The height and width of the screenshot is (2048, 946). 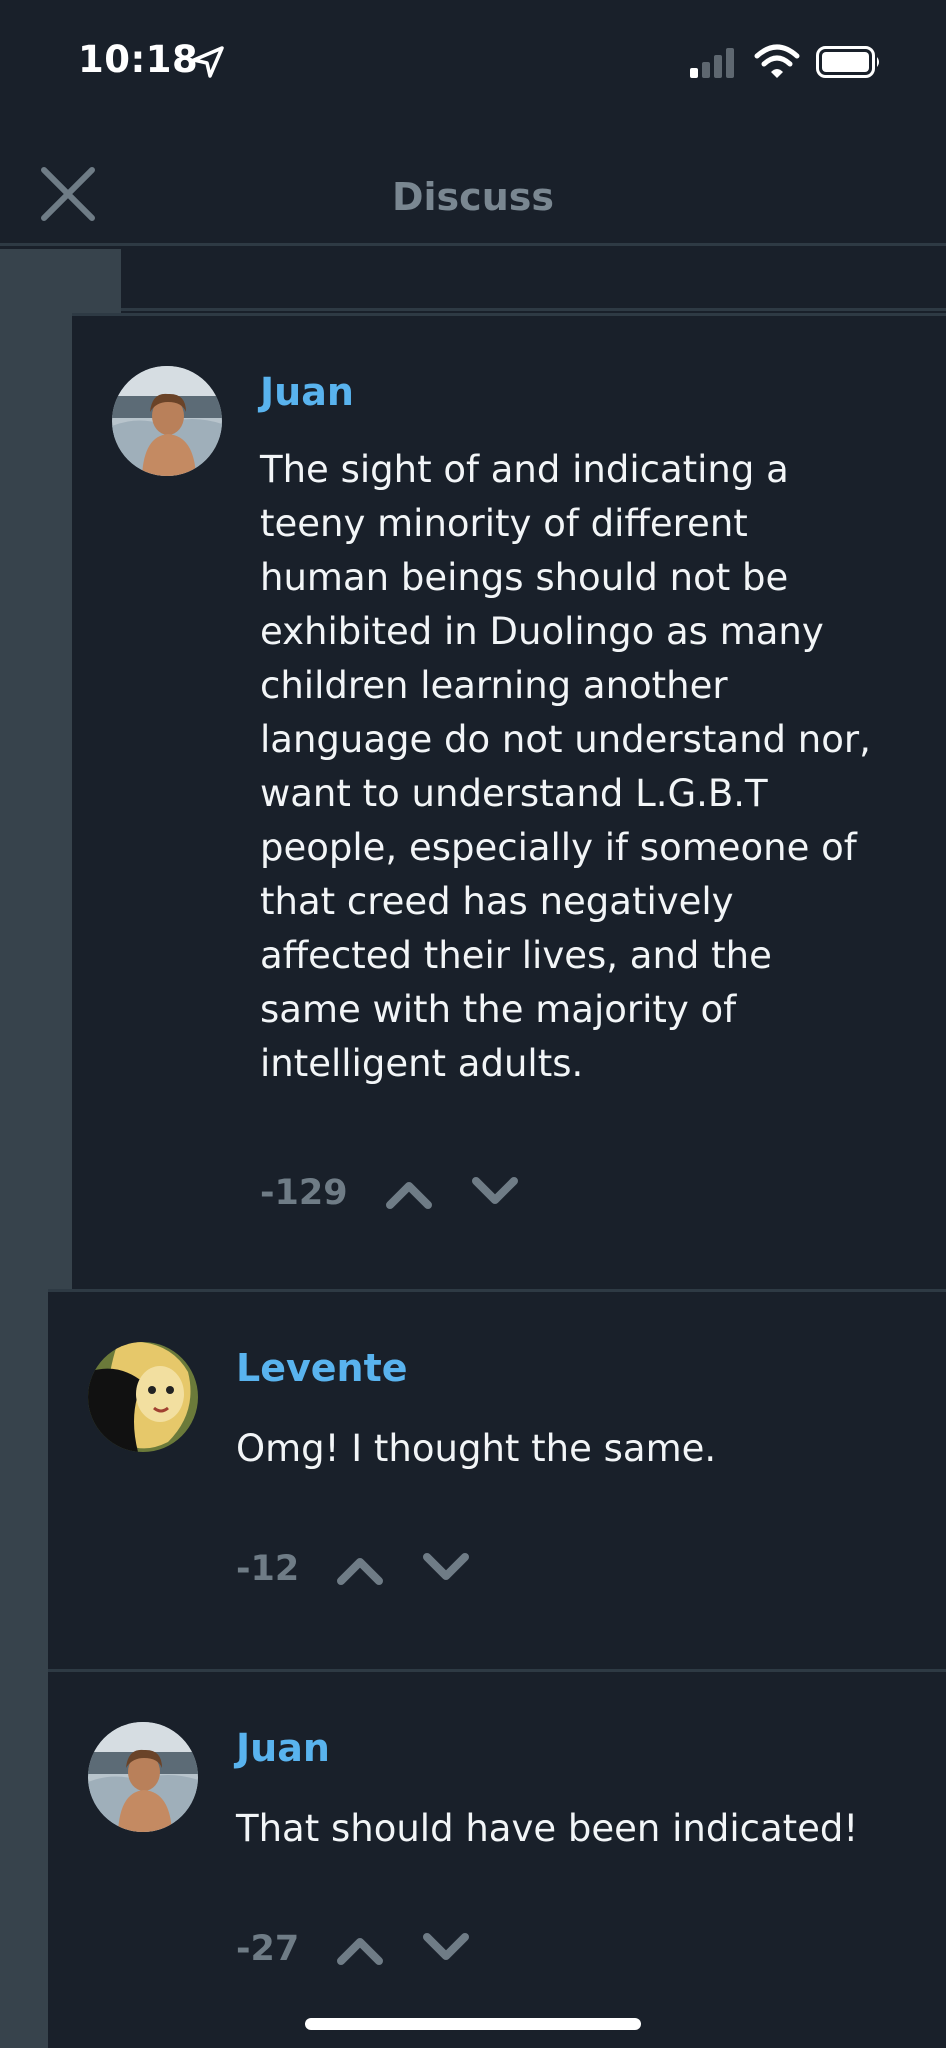 What do you see at coordinates (268, 1949) in the screenshot?
I see `vote-score: -27` at bounding box center [268, 1949].